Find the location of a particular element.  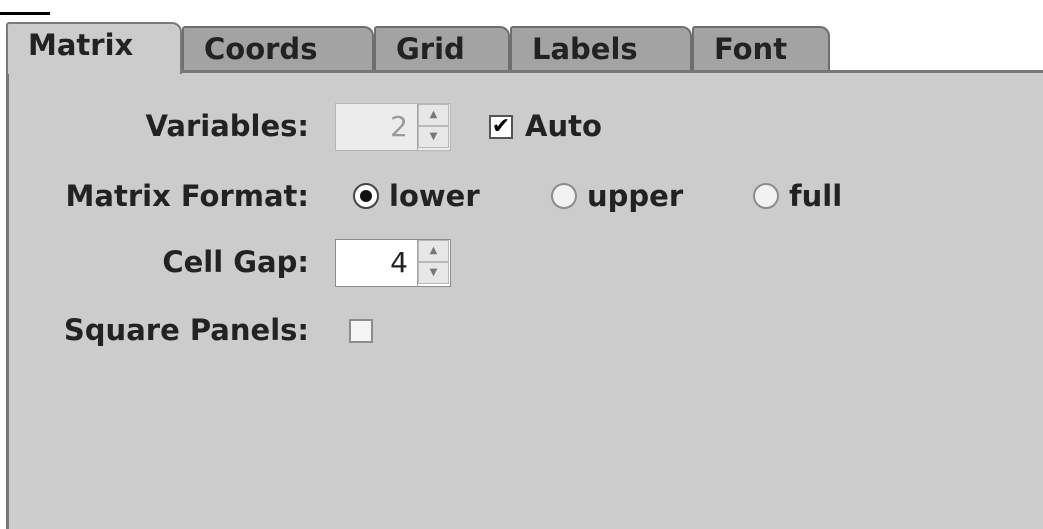

tab-grid: Grid is located at coordinates (442, 48).